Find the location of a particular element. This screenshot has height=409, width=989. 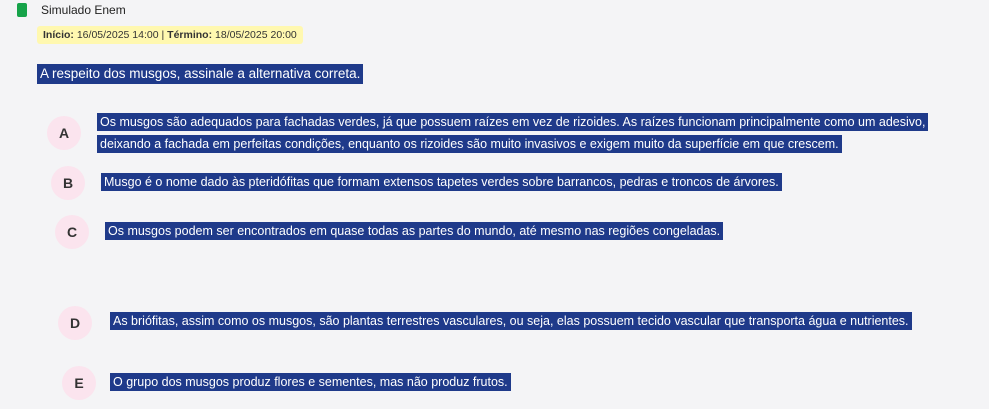

option-letter-e: E is located at coordinates (79, 383).